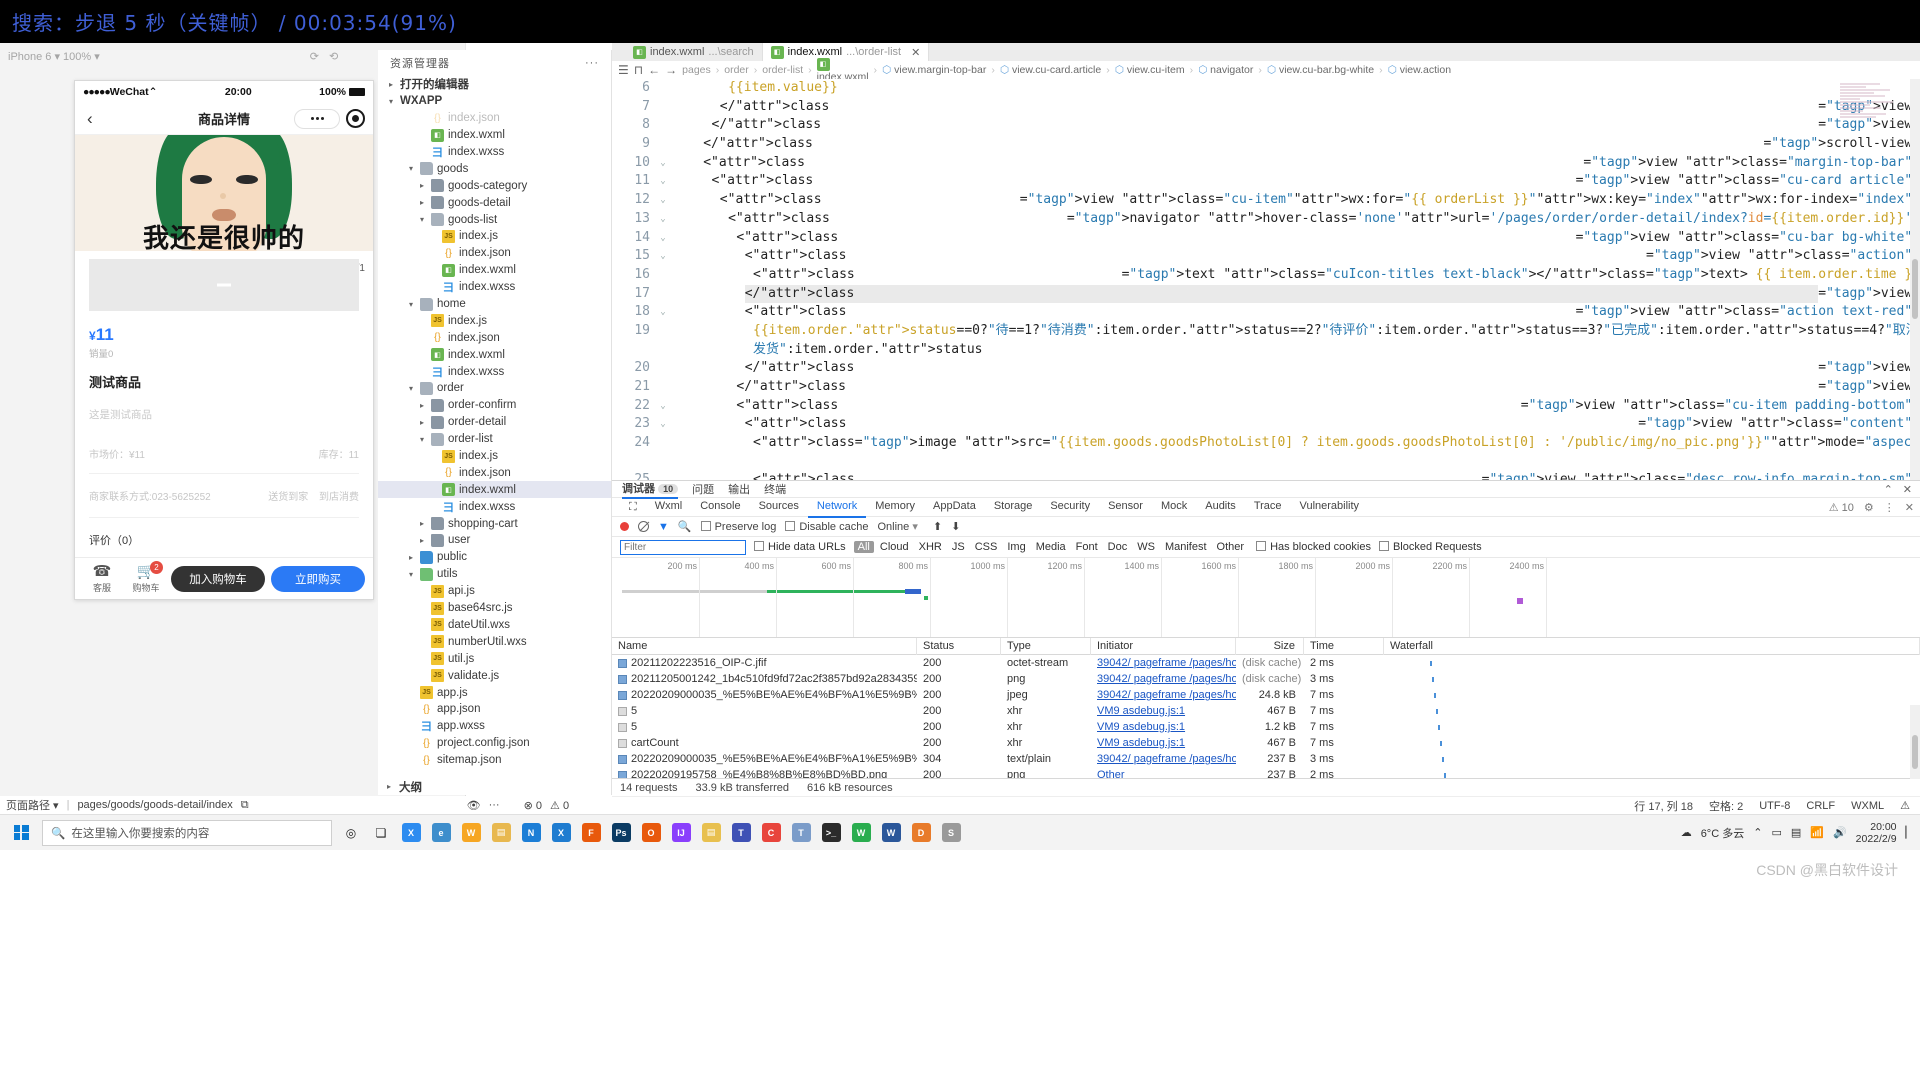 The height and width of the screenshot is (1080, 1920). Describe the element at coordinates (592, 63) in the screenshot. I see `explorer-more-icon: ···` at that location.